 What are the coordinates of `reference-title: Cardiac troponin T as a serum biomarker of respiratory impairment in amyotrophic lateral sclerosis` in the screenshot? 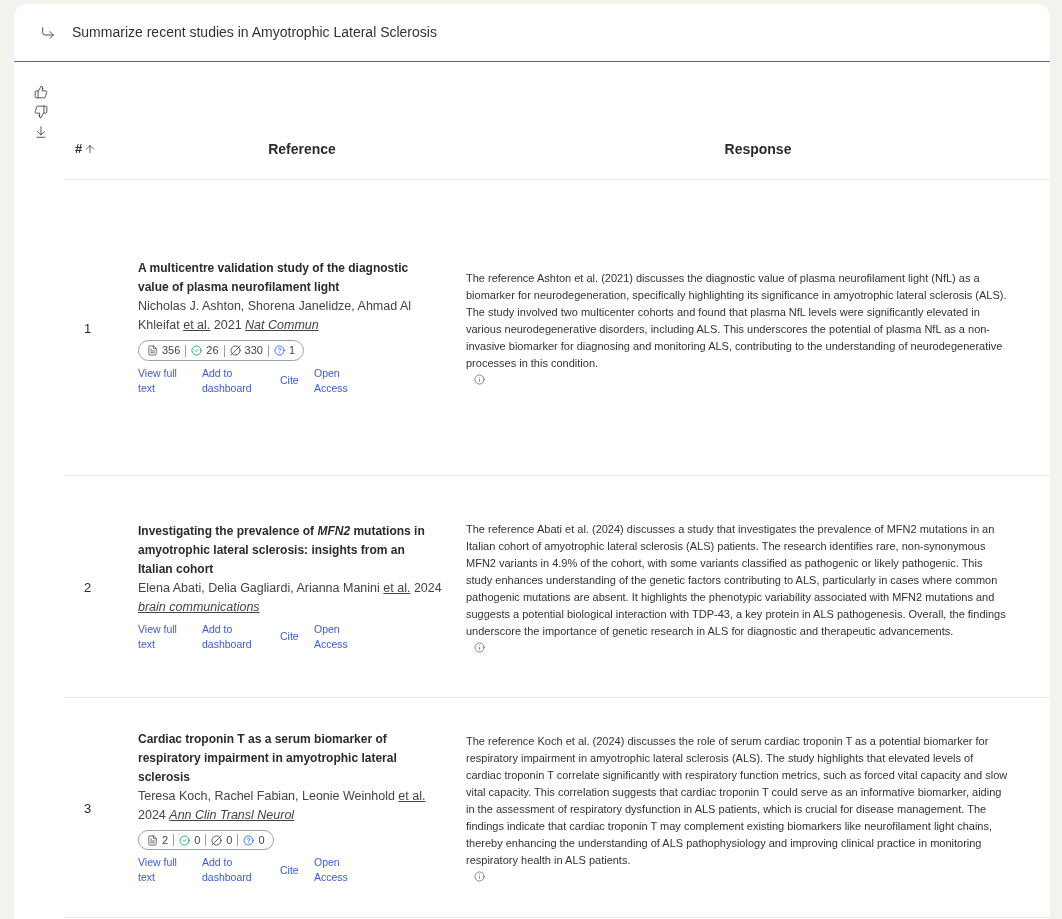 It's located at (290, 758).